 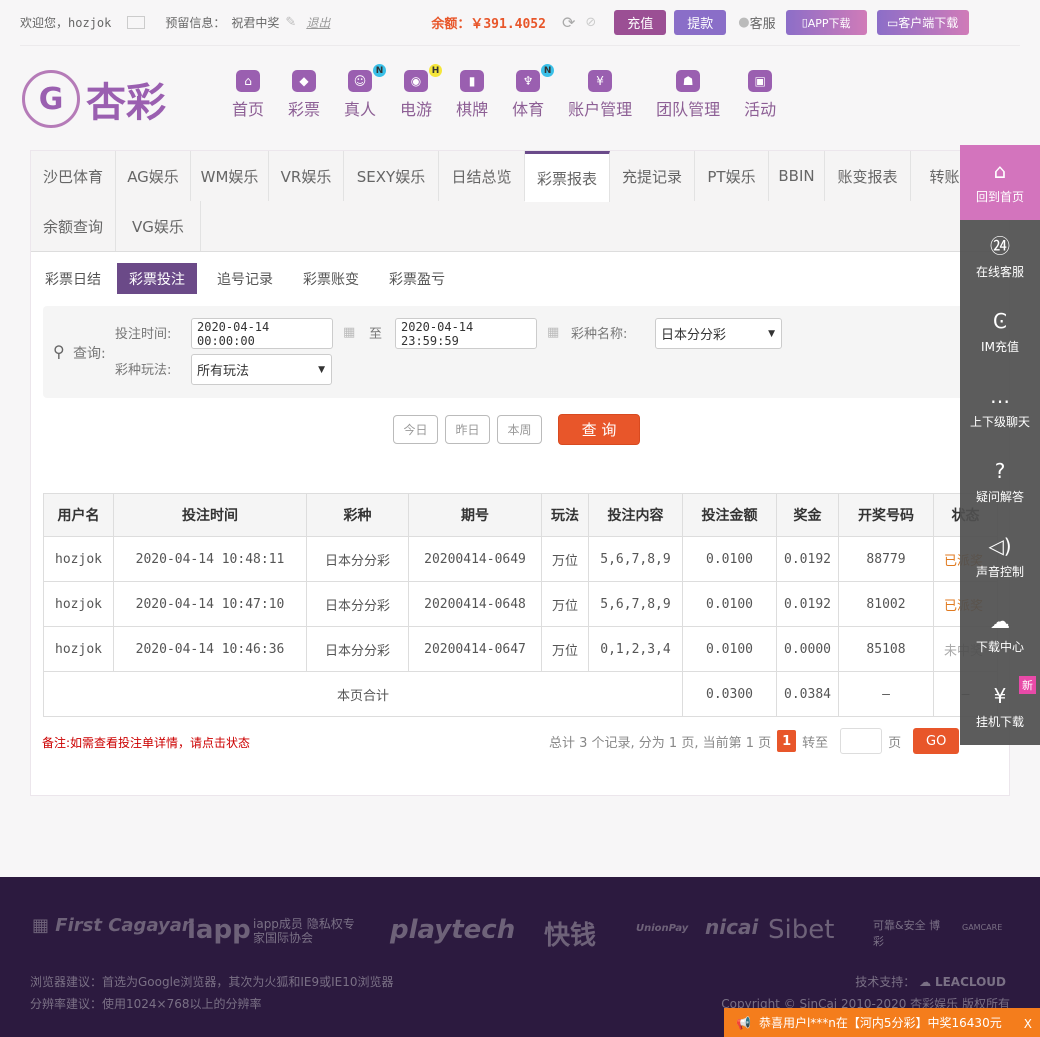 I want to click on side-home-button: ⌂ 回到首页, so click(x=1000, y=182).